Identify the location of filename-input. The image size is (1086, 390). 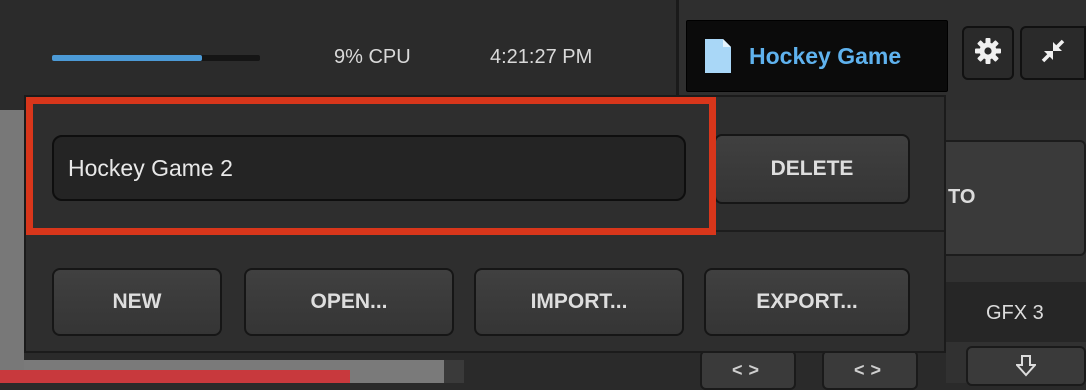
(369, 168).